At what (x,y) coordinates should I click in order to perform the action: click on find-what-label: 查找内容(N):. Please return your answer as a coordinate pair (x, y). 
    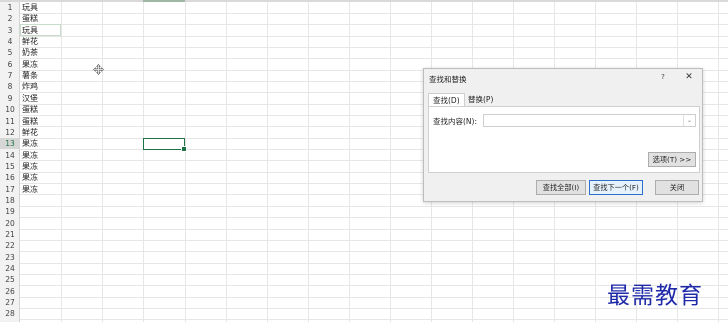
    Looking at the image, I should click on (455, 121).